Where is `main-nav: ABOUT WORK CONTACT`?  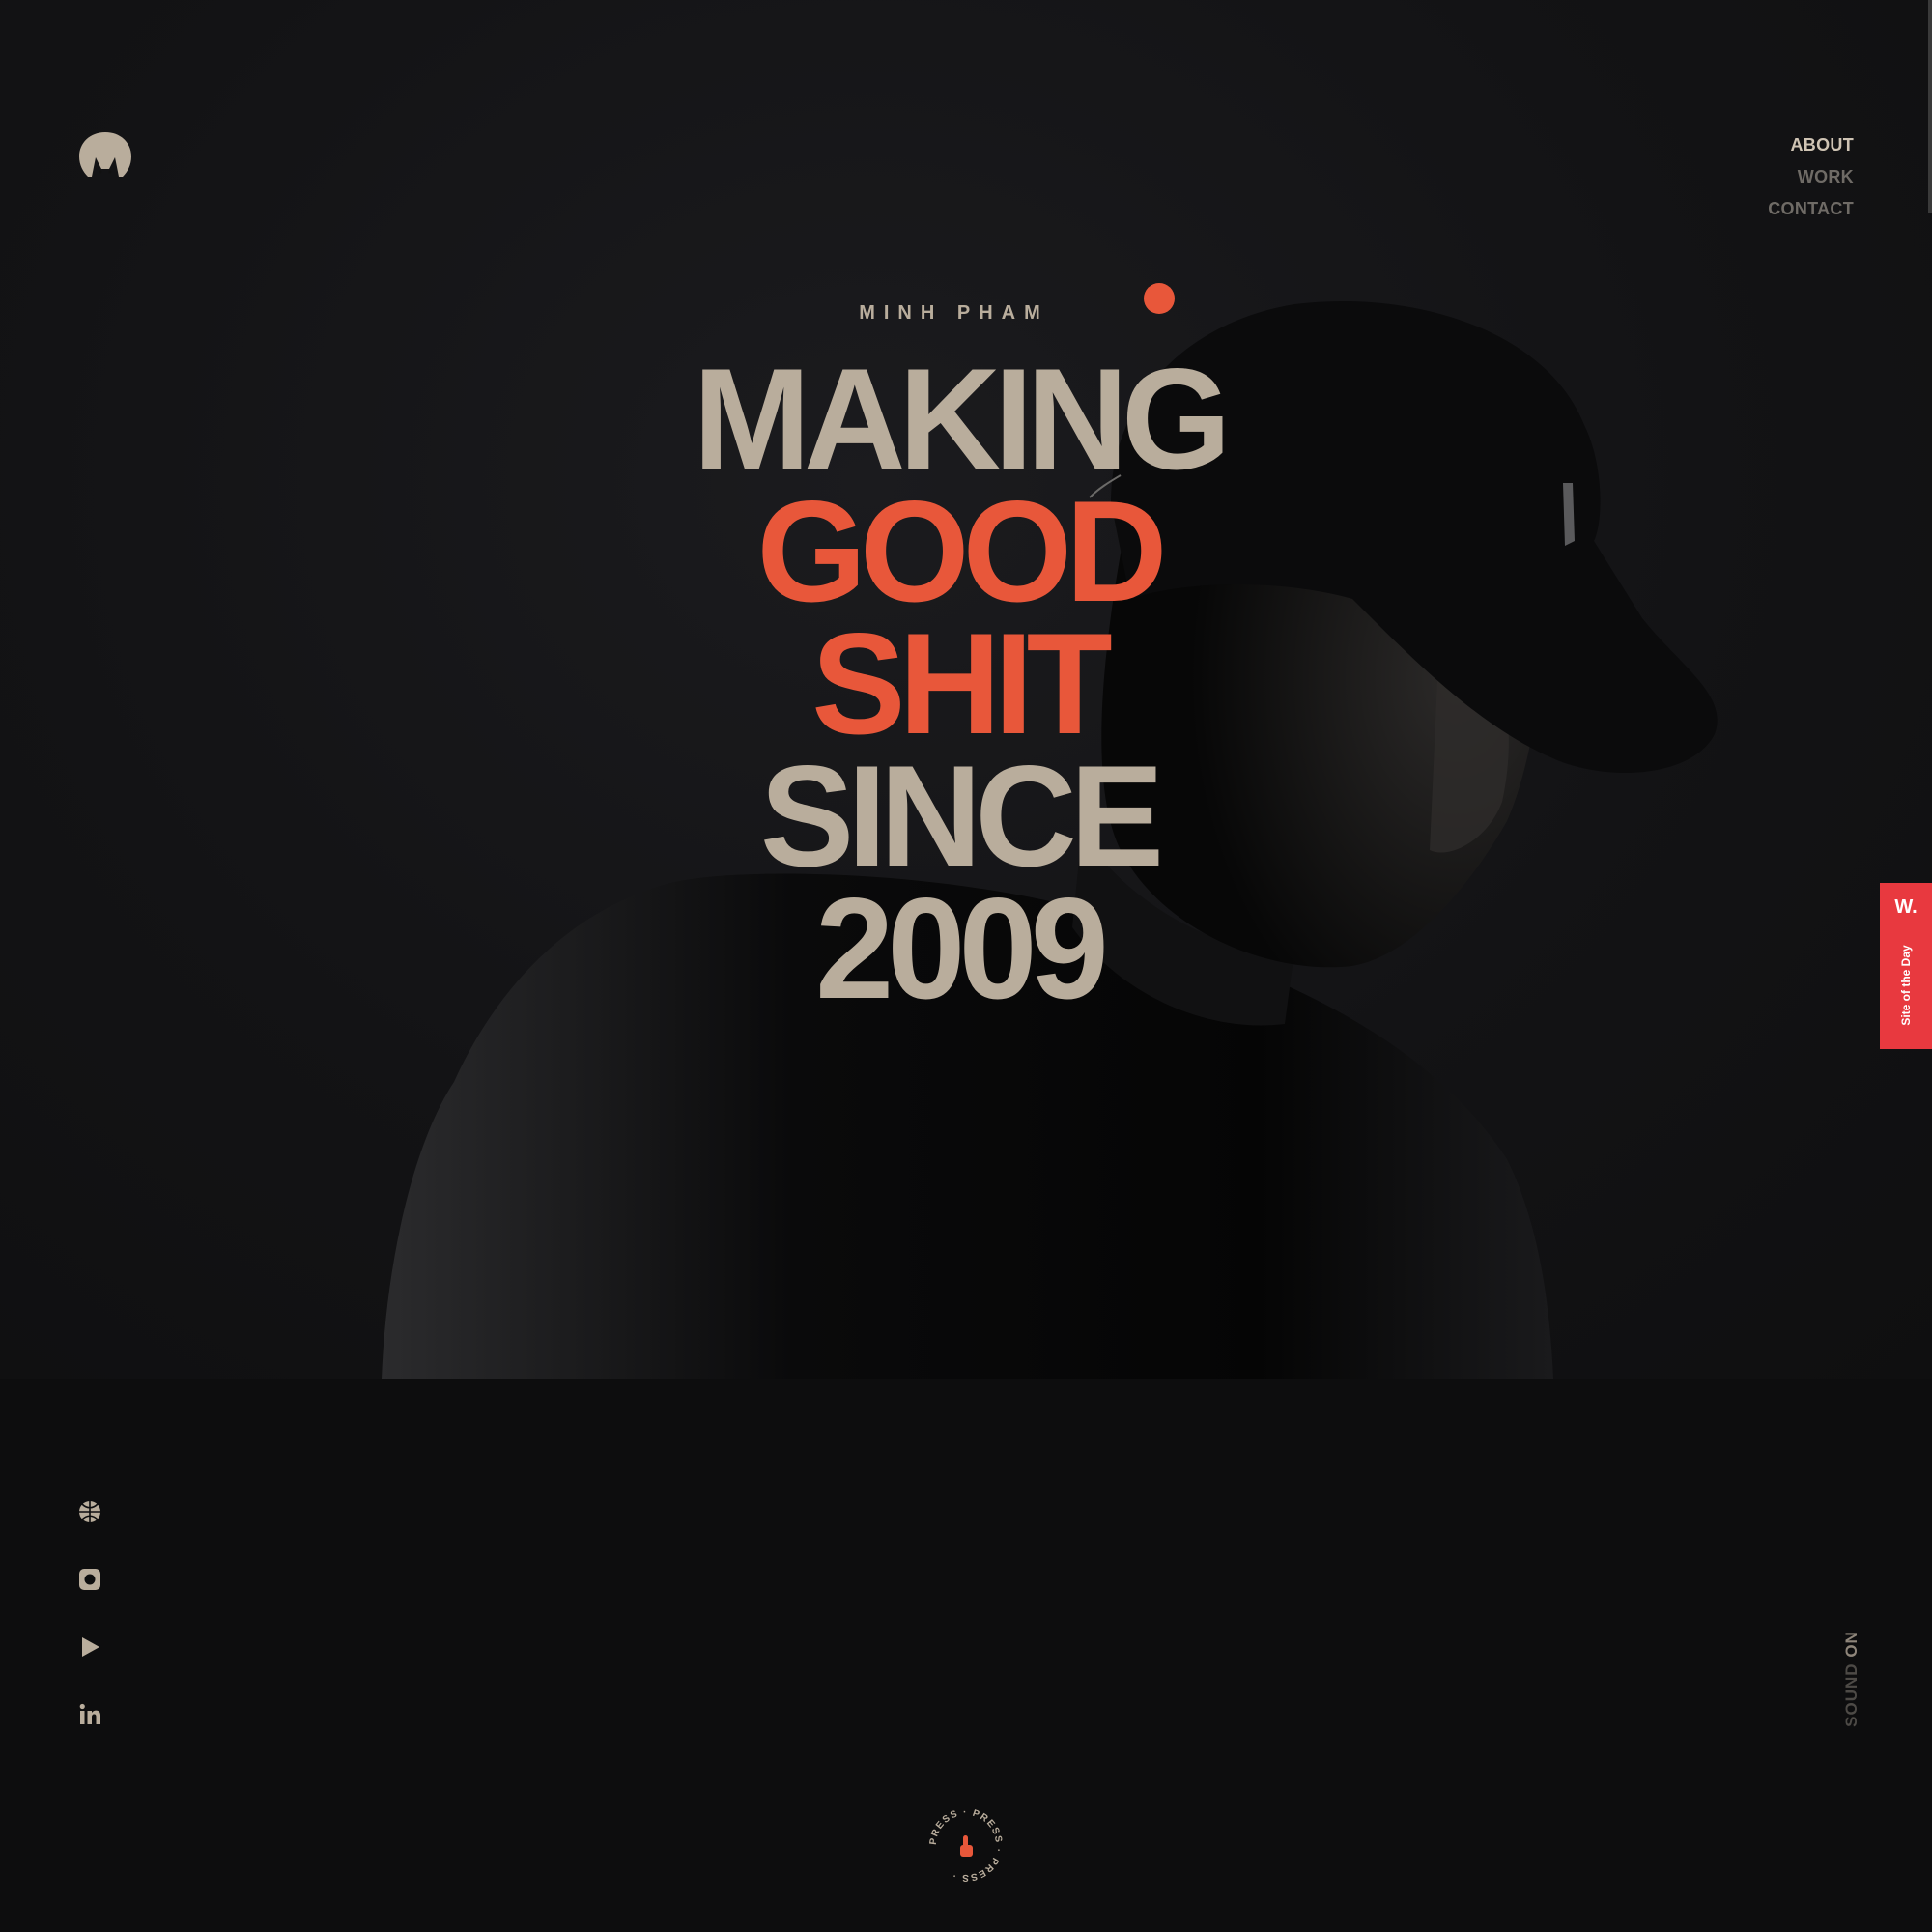 main-nav: ABOUT WORK CONTACT is located at coordinates (1811, 177).